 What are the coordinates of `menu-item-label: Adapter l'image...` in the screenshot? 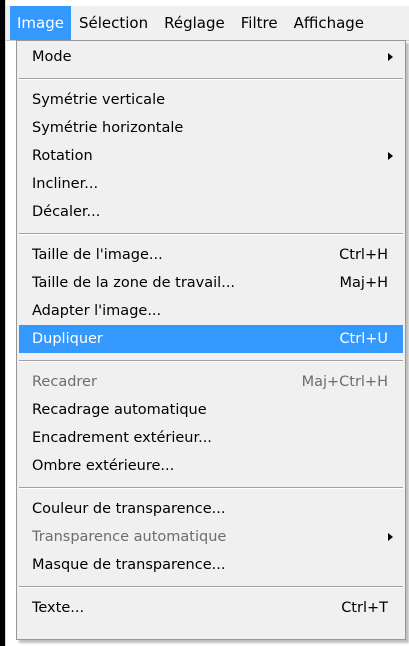 It's located at (97, 311).